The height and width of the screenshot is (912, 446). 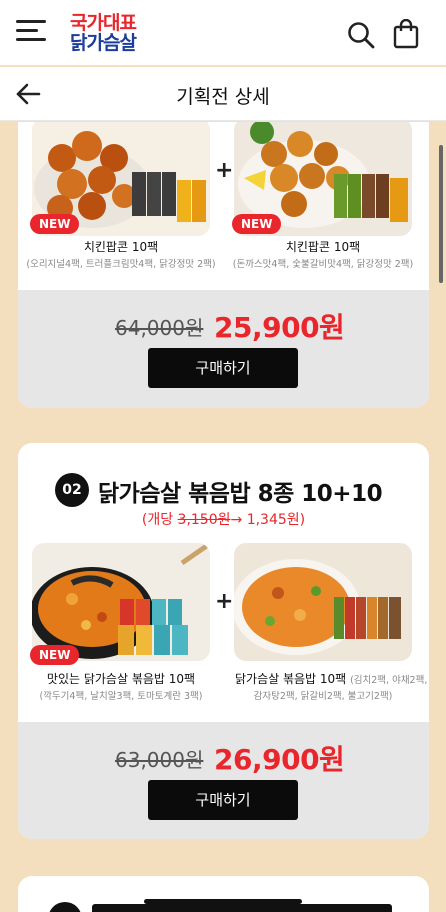 What do you see at coordinates (121, 679) in the screenshot?
I see `product-name: 맛있는 닭가슴살 볶음밥 10팩` at bounding box center [121, 679].